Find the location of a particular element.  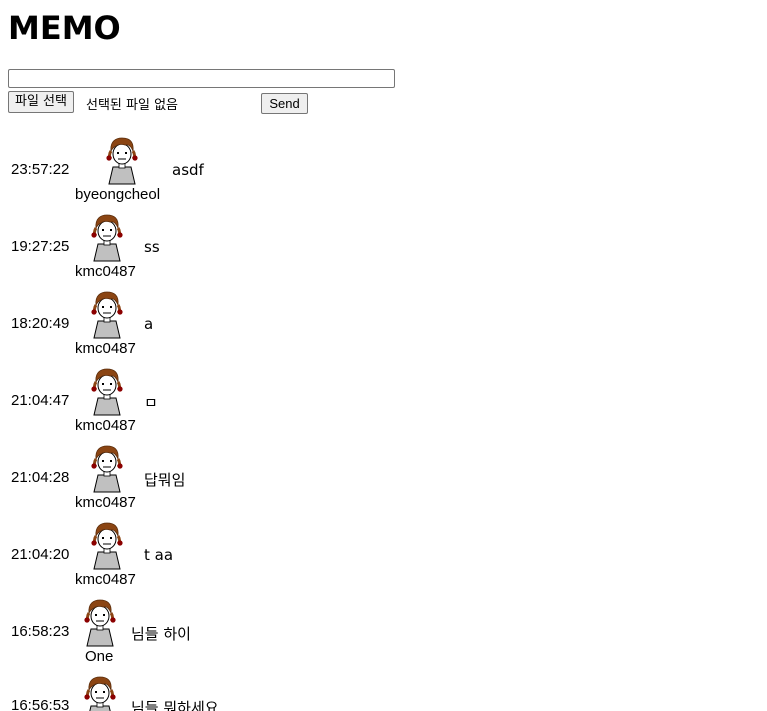

memo-item: 19:27:25 ss kmc0487 is located at coordinates (200, 245).